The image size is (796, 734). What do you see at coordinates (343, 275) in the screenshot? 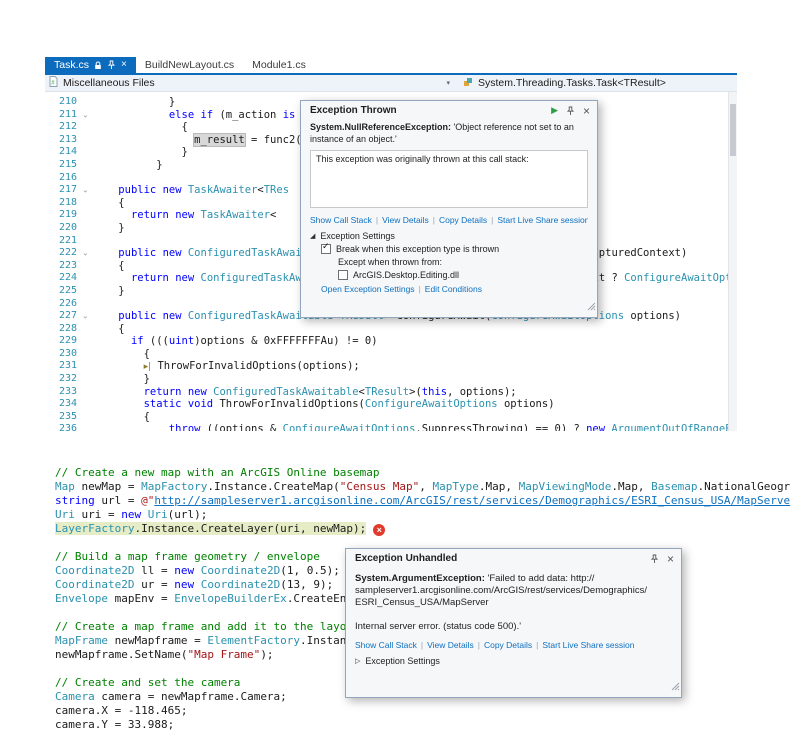
I see `dll-checkbox` at bounding box center [343, 275].